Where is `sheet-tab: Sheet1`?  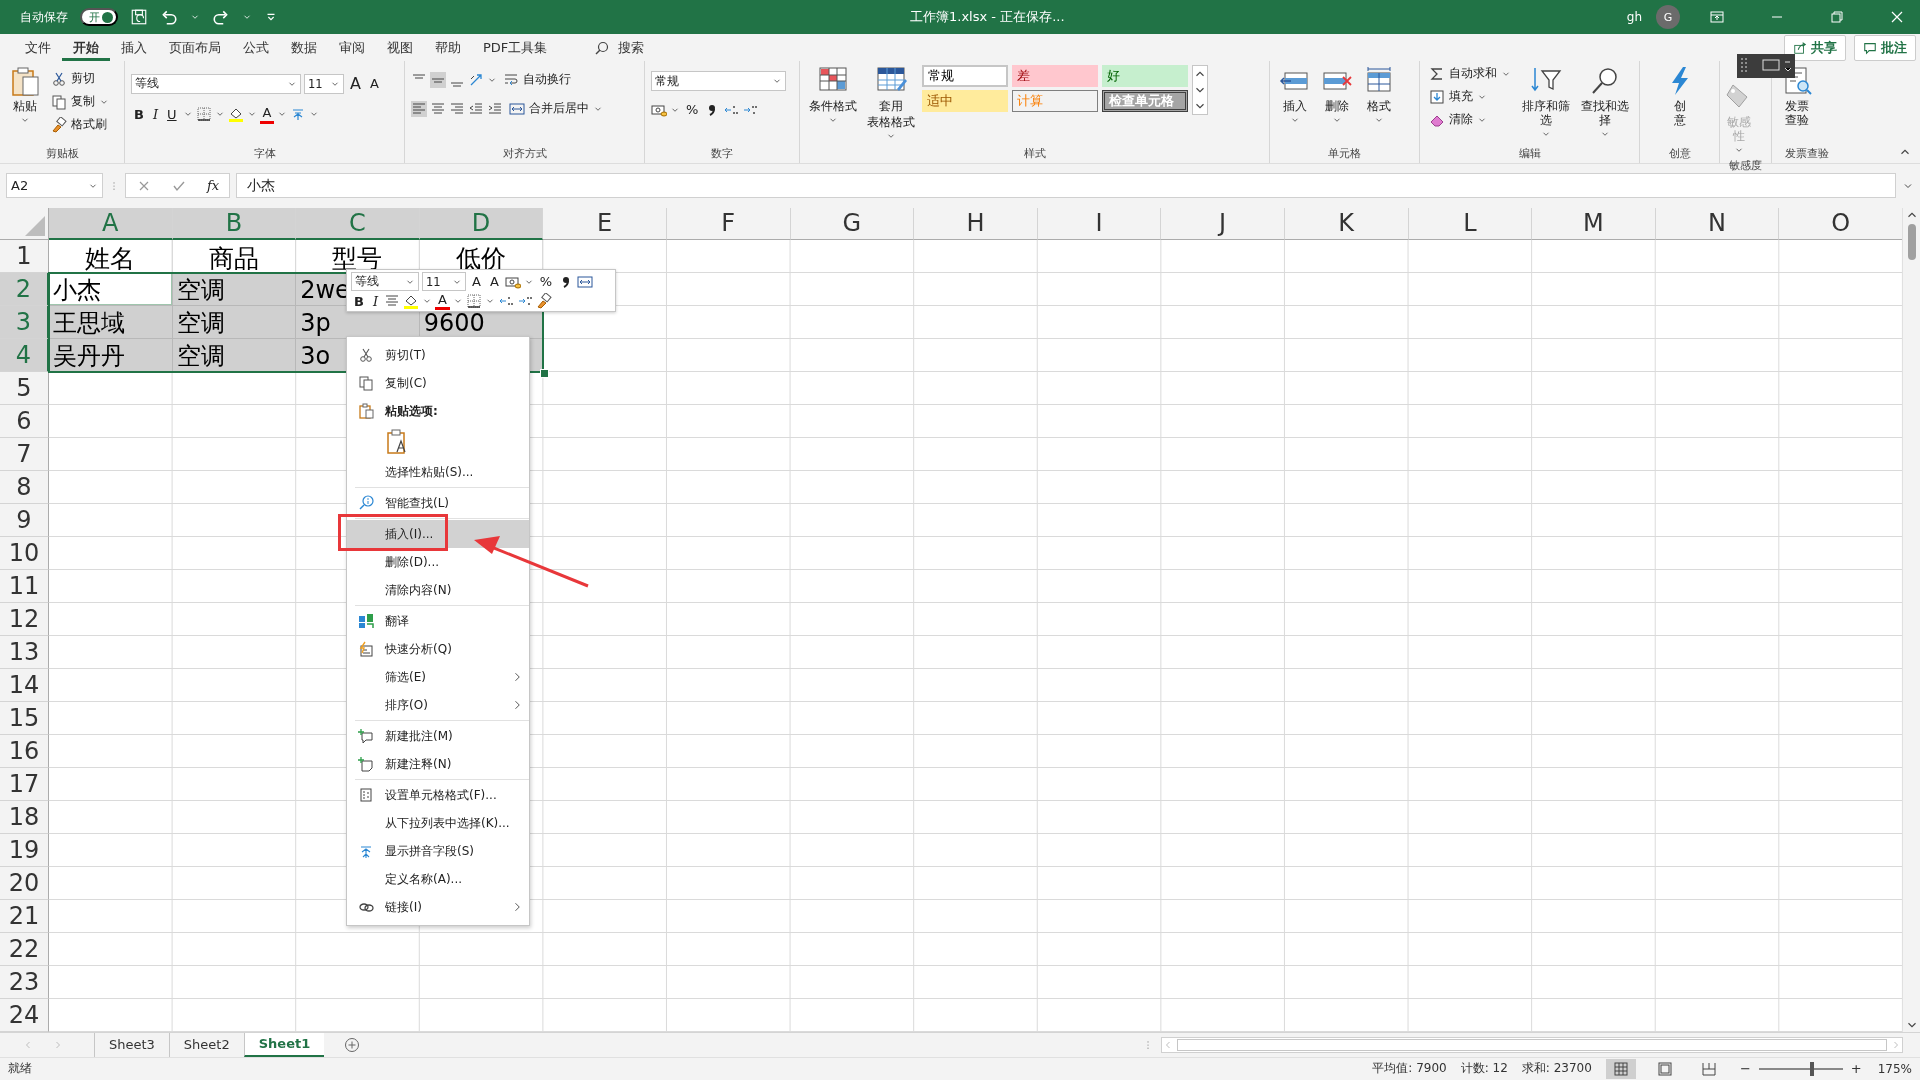 sheet-tab: Sheet1 is located at coordinates (284, 1044).